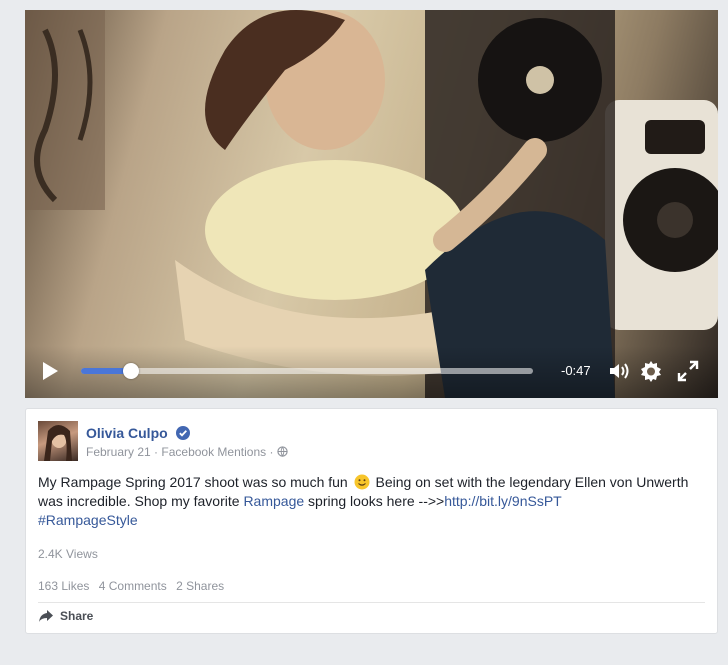 The image size is (728, 665). Describe the element at coordinates (503, 501) in the screenshot. I see `url-link: http://bit.ly/9nSsPT` at that location.